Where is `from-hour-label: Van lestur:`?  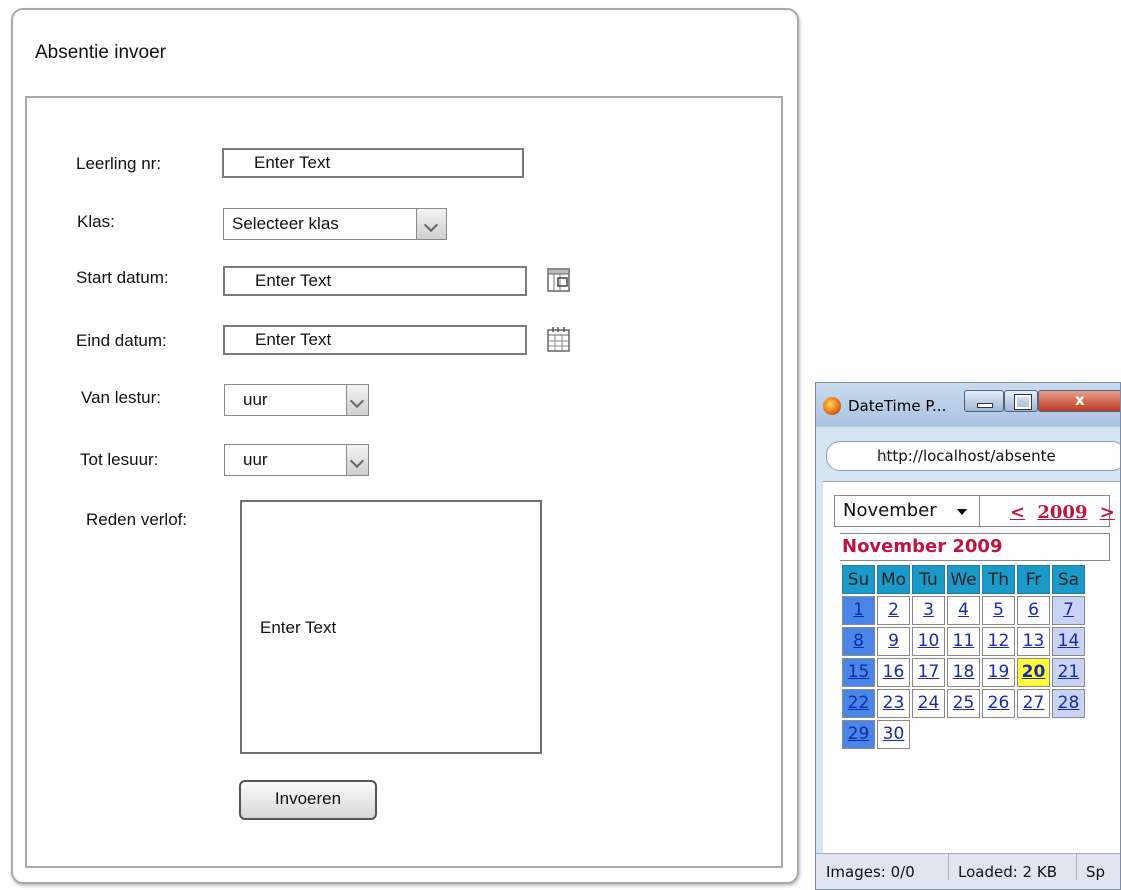
from-hour-label: Van lestur: is located at coordinates (121, 397).